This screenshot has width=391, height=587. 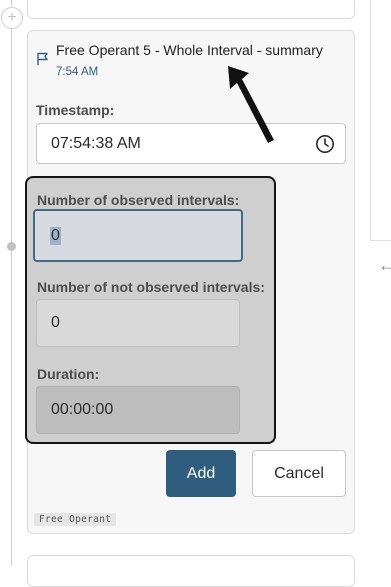 I want to click on observed-intervals-value: 0, so click(x=55, y=235).